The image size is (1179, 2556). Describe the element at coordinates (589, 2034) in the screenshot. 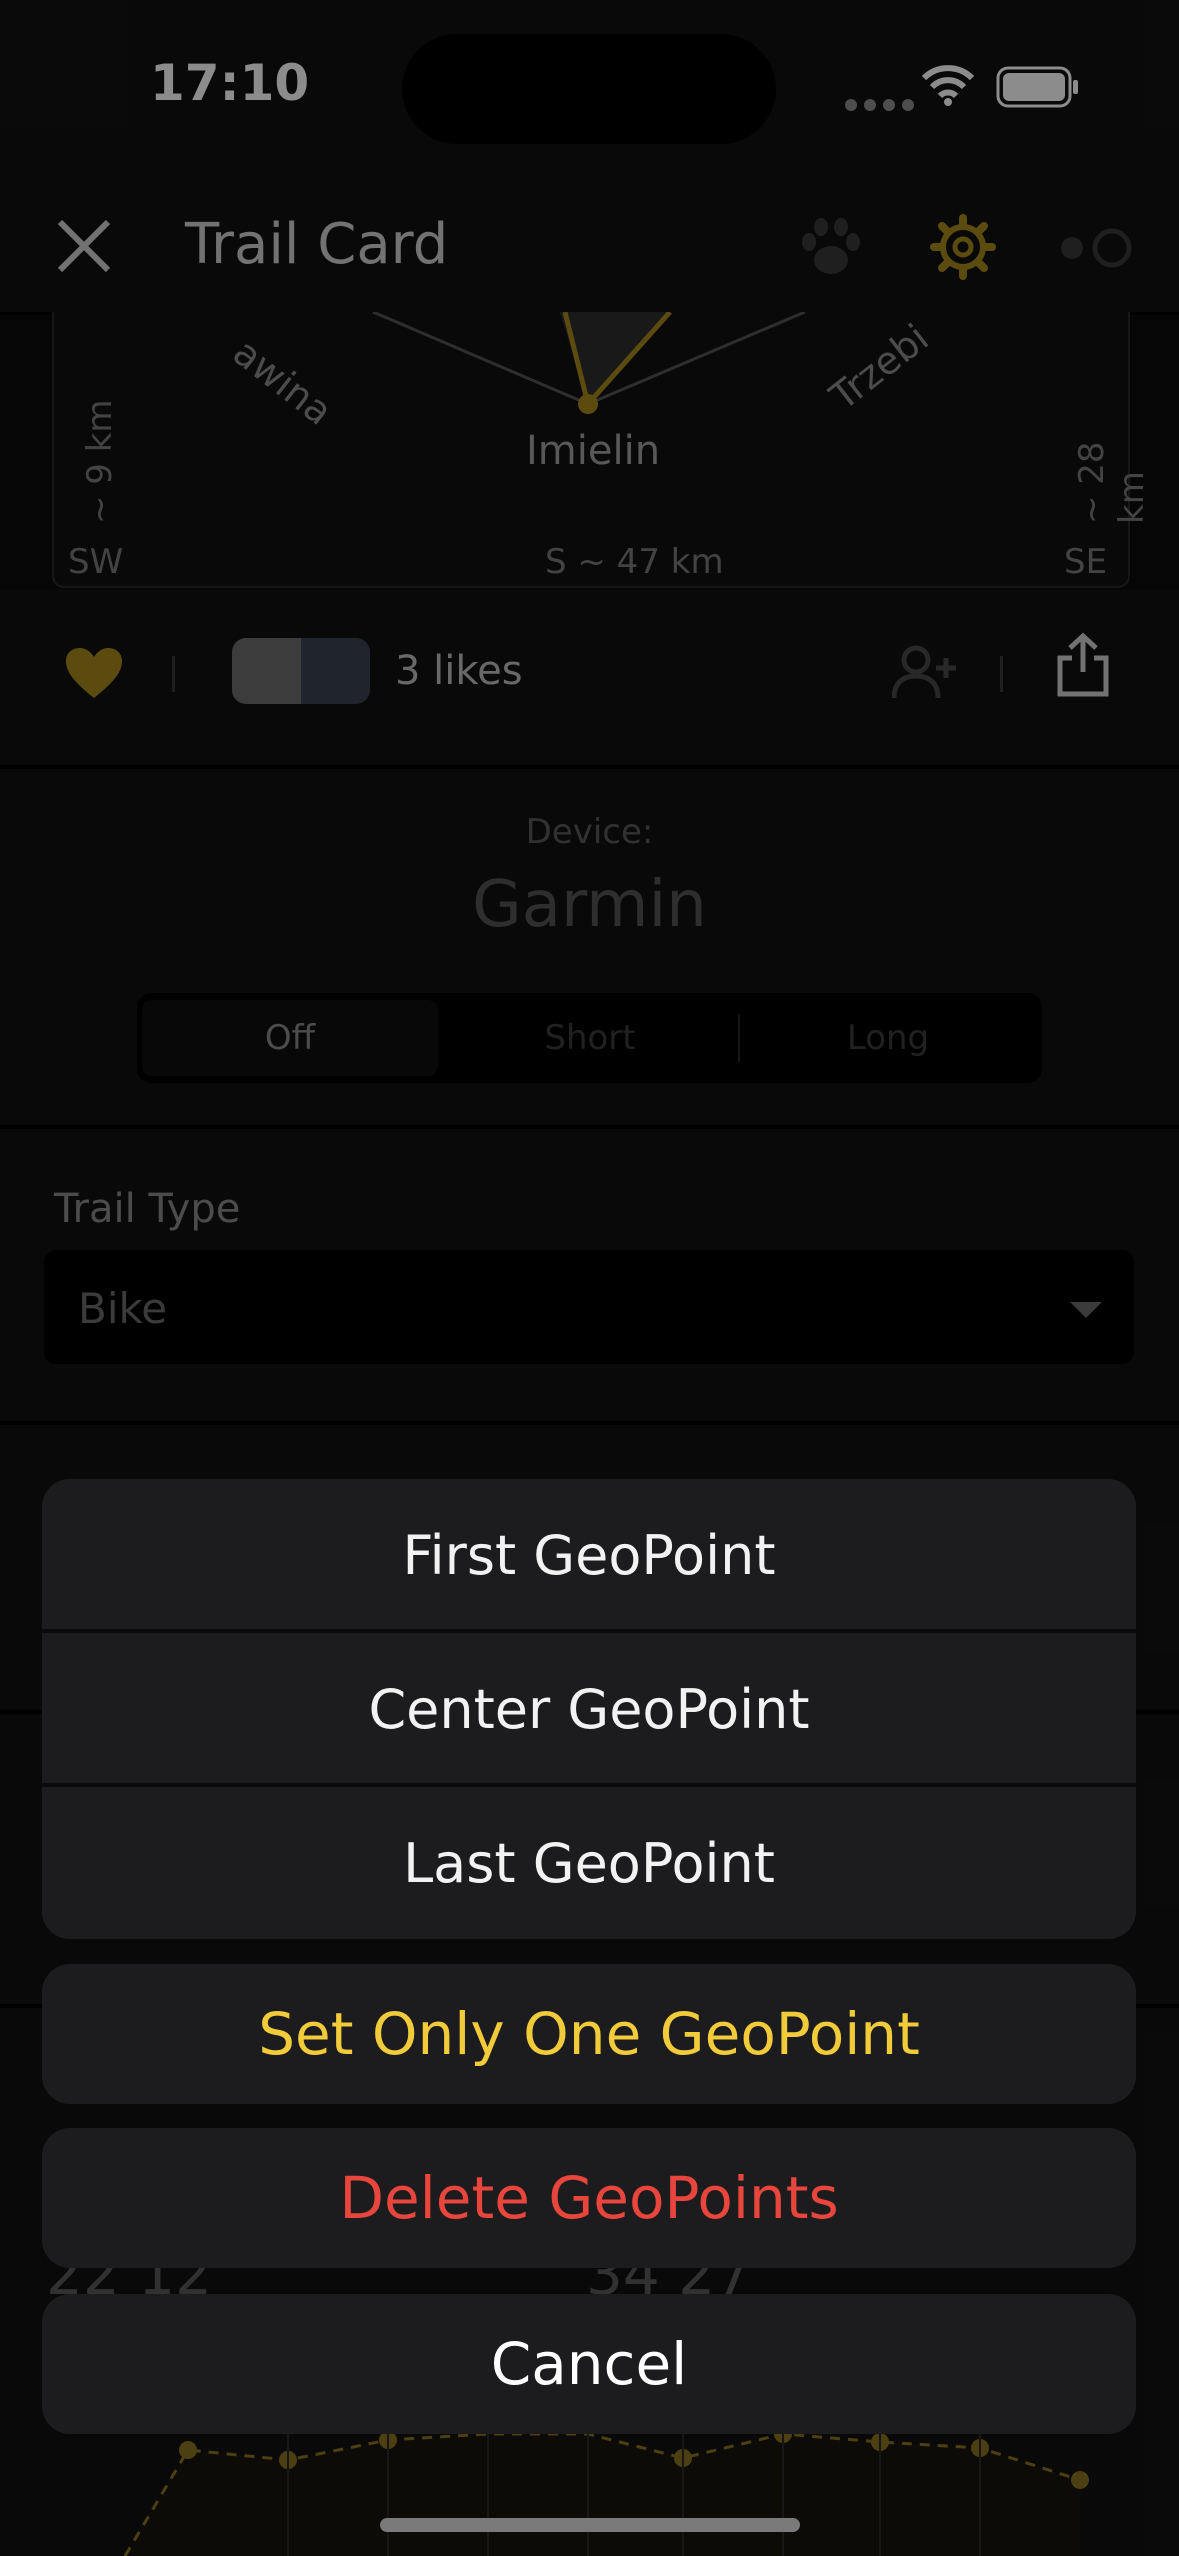

I see `set-only-one-geopoint-button: Set Only One GeoPoint` at that location.